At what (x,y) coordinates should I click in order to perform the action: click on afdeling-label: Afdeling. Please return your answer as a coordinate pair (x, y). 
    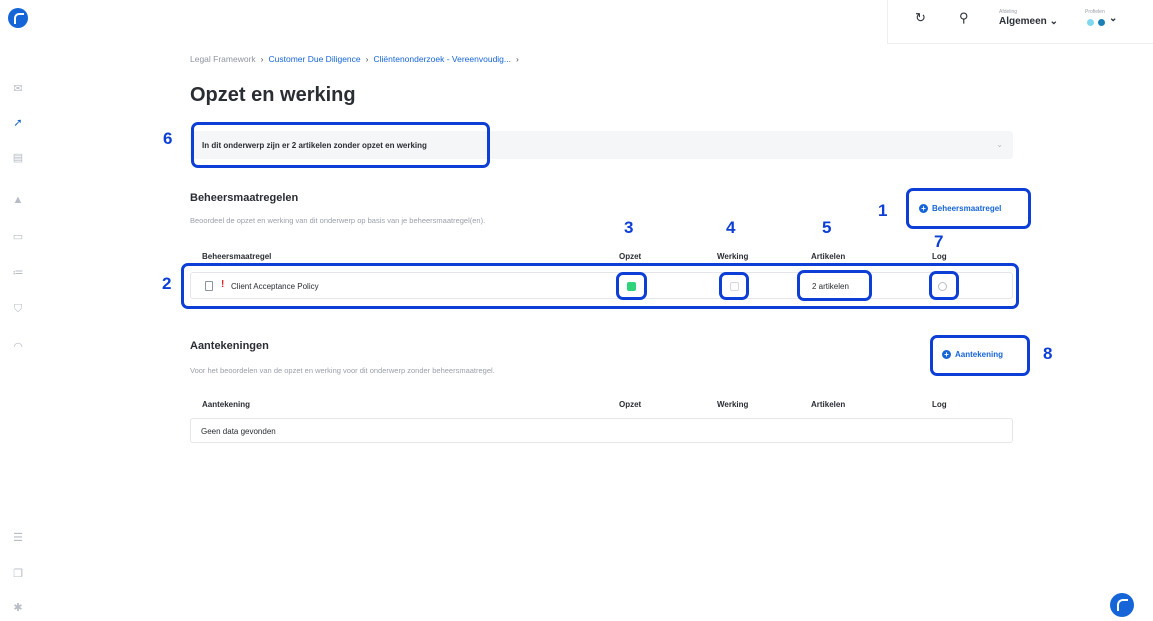
    Looking at the image, I should click on (1008, 12).